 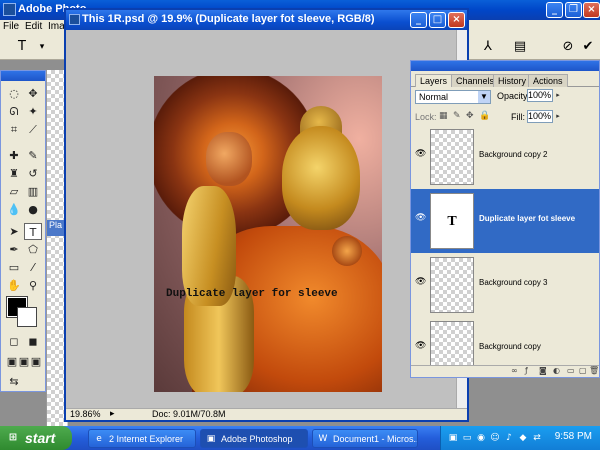 I want to click on background-color-swatch, so click(x=27, y=317).